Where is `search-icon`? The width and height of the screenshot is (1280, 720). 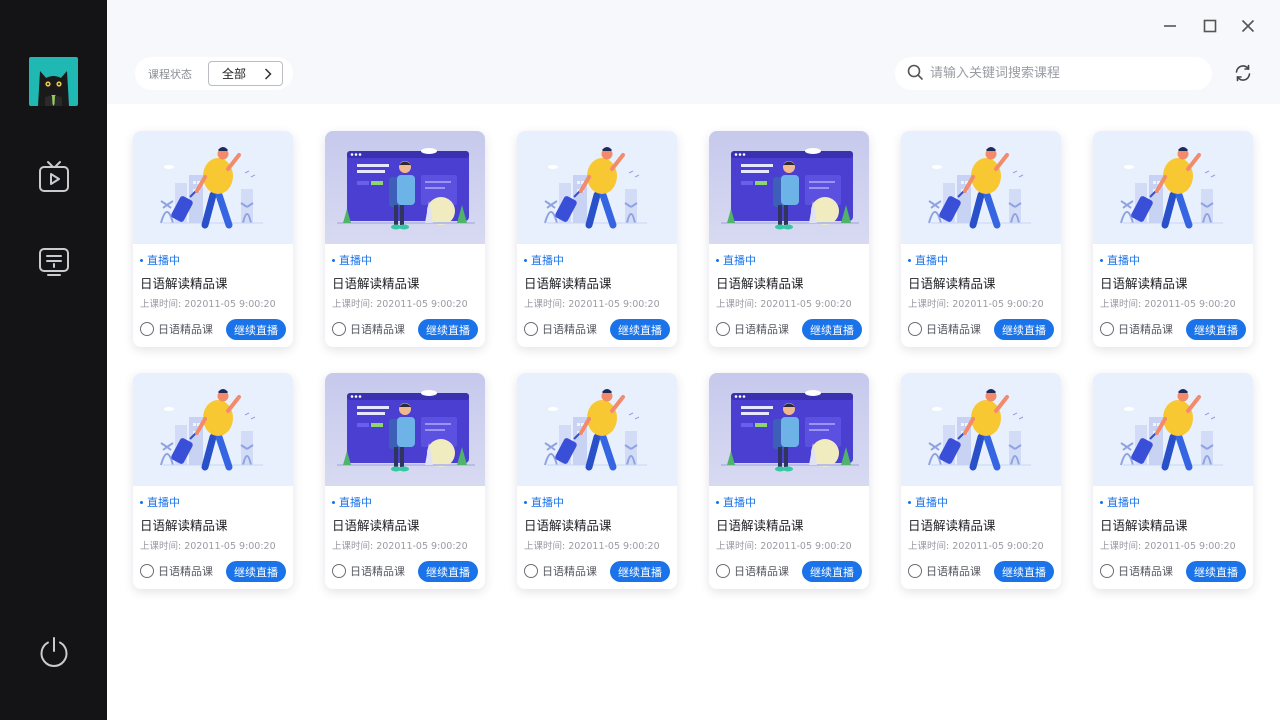 search-icon is located at coordinates (915, 74).